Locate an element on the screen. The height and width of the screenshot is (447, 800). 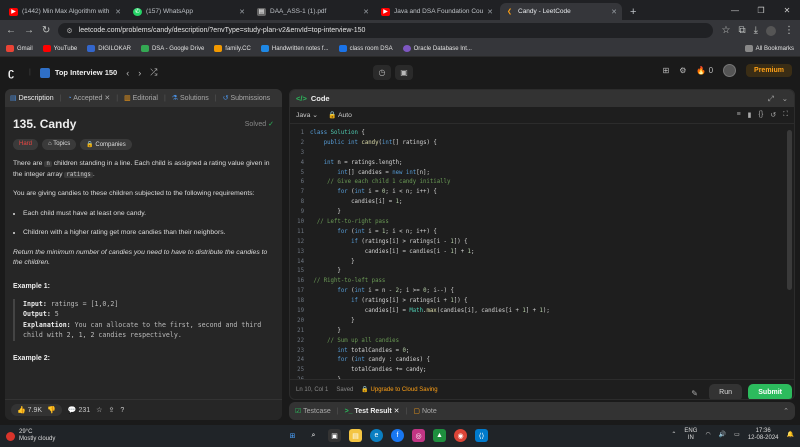
bookmark-dsa-drive: DSA - Google Drive is located at coordinates (172, 48).